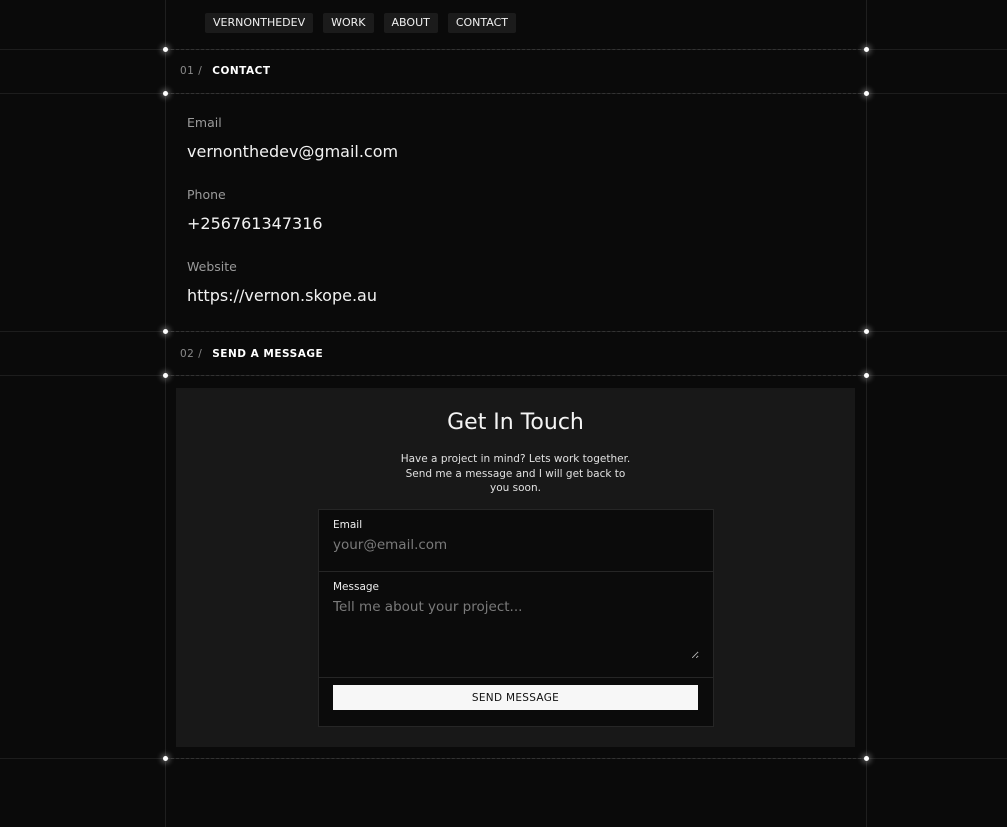  I want to click on section-header-contact: 01 / CONTACT, so click(225, 71).